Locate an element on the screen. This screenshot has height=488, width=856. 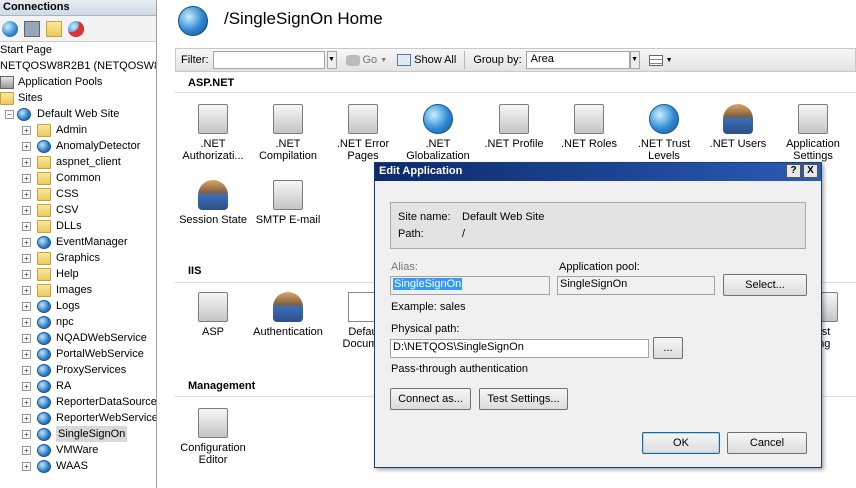
tree-item: + aspnet_client is located at coordinates (78, 162).